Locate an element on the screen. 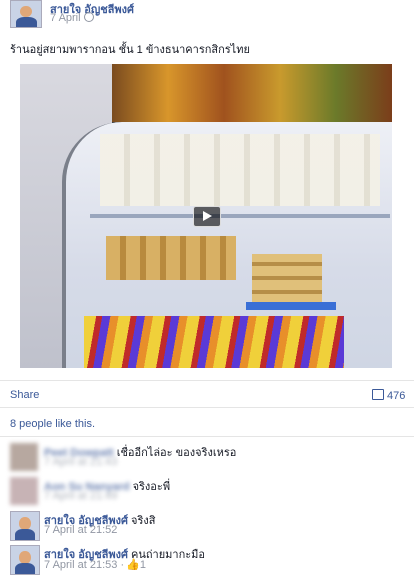 The height and width of the screenshot is (577, 414). comment-time: 7 April at 21:53 · is located at coordinates (84, 565).